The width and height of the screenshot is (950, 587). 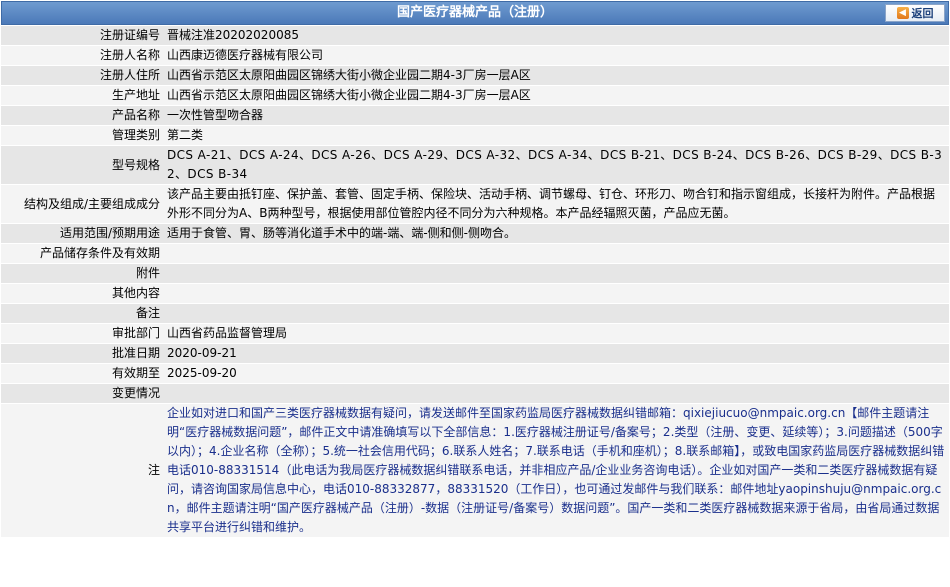 What do you see at coordinates (556, 233) in the screenshot?
I see `field-value: 适用于食管、胃、肠等消化道手术中的端-端、端-侧和侧-侧吻合。` at bounding box center [556, 233].